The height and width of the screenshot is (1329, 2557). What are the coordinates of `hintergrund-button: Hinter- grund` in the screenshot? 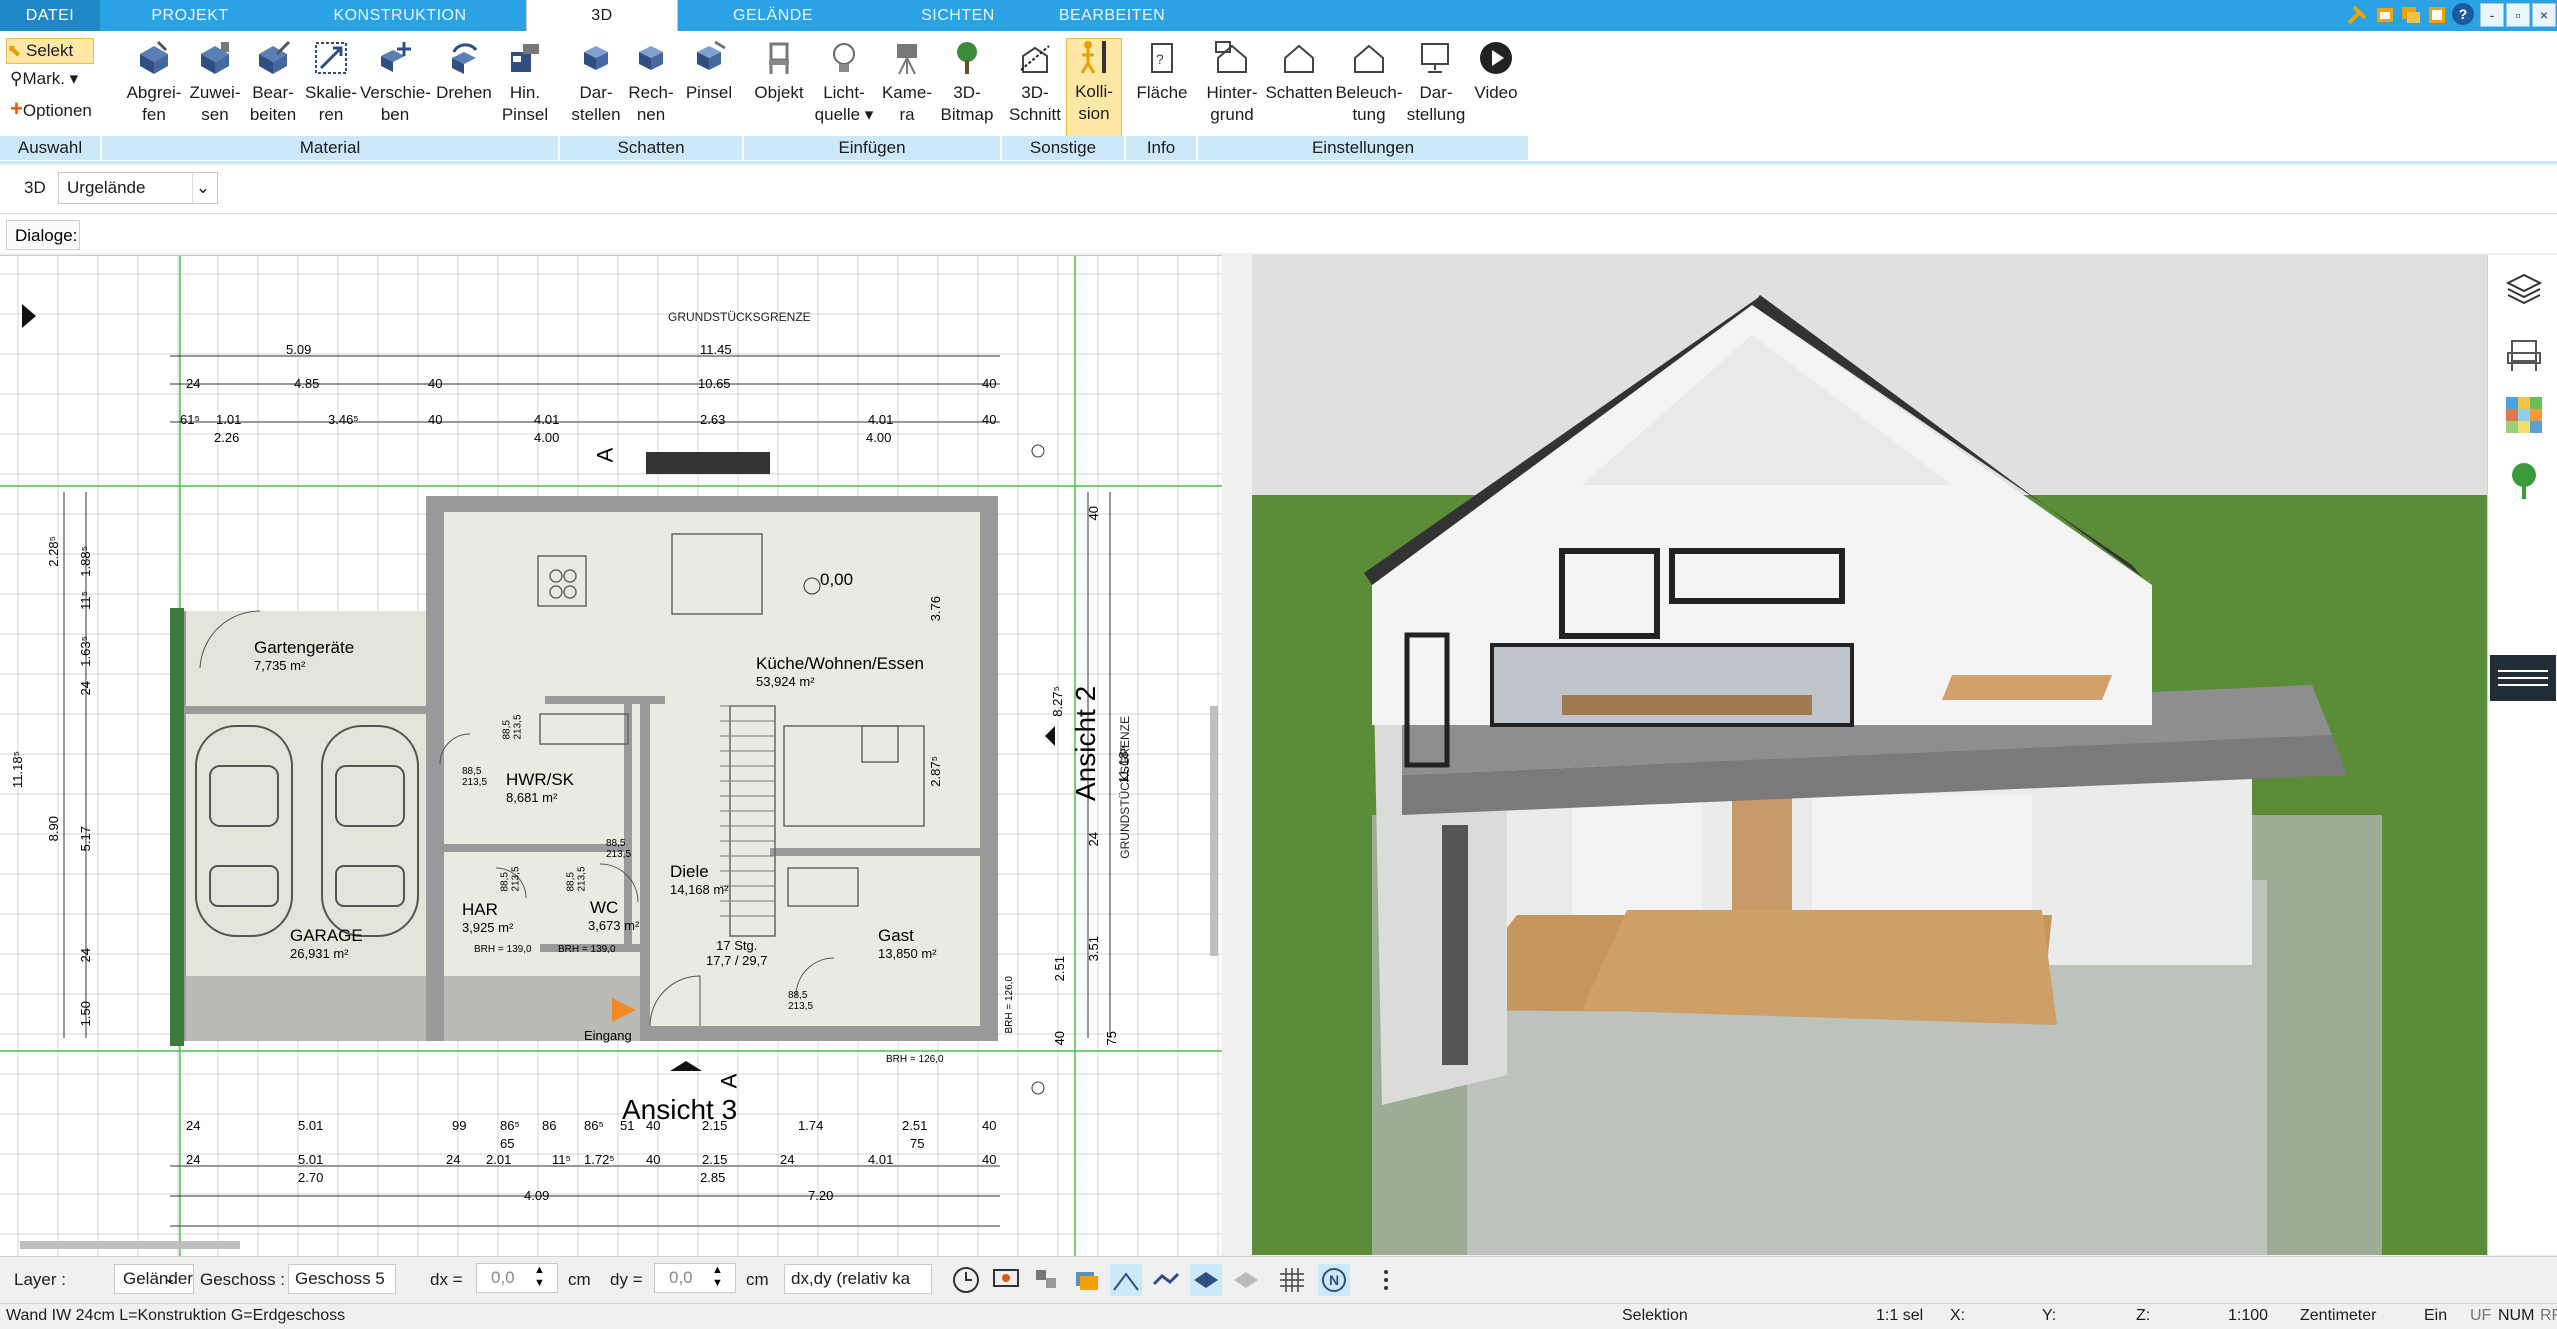 It's located at (1232, 88).